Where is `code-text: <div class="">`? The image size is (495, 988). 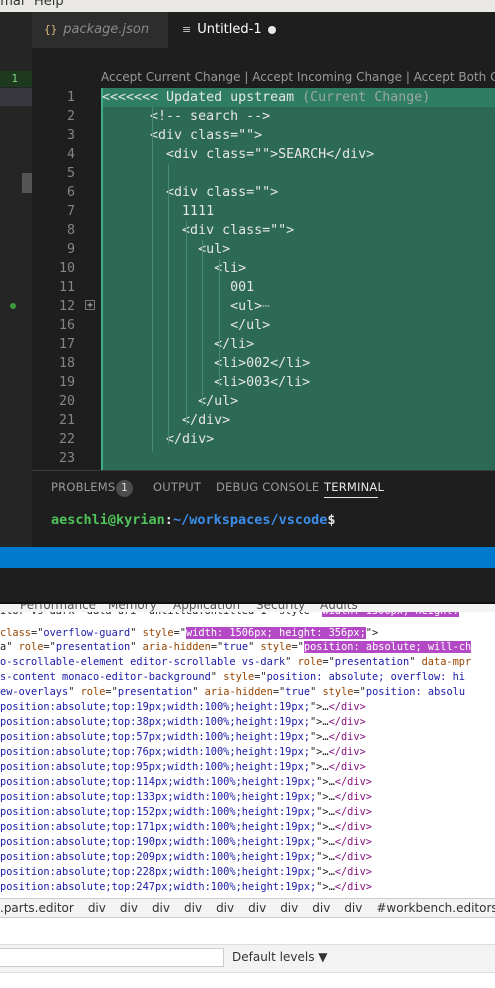 code-text: <div class=""> is located at coordinates (182, 135).